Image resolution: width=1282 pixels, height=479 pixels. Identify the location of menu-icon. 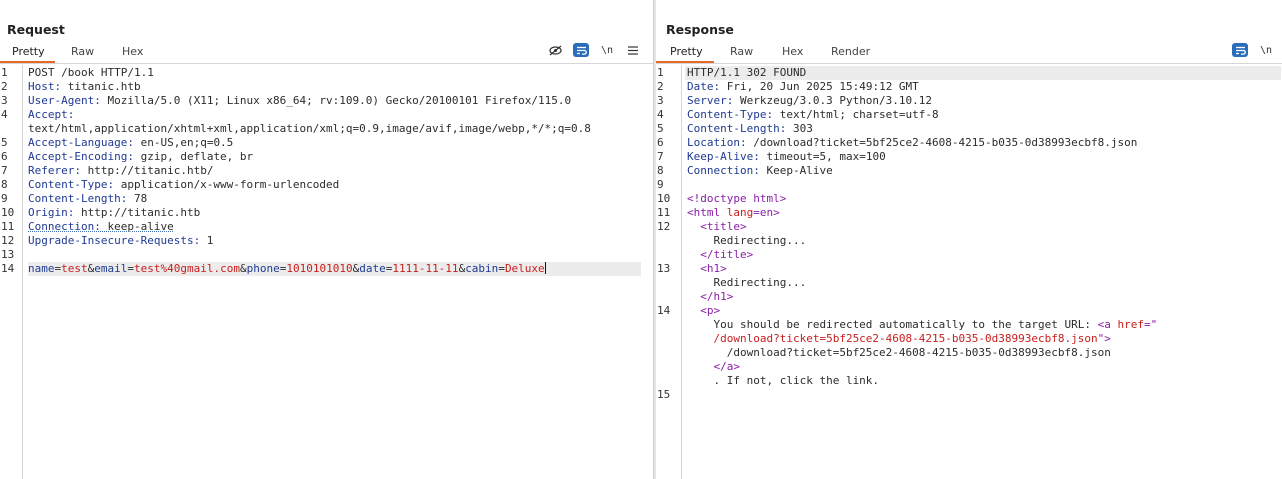
(633, 50).